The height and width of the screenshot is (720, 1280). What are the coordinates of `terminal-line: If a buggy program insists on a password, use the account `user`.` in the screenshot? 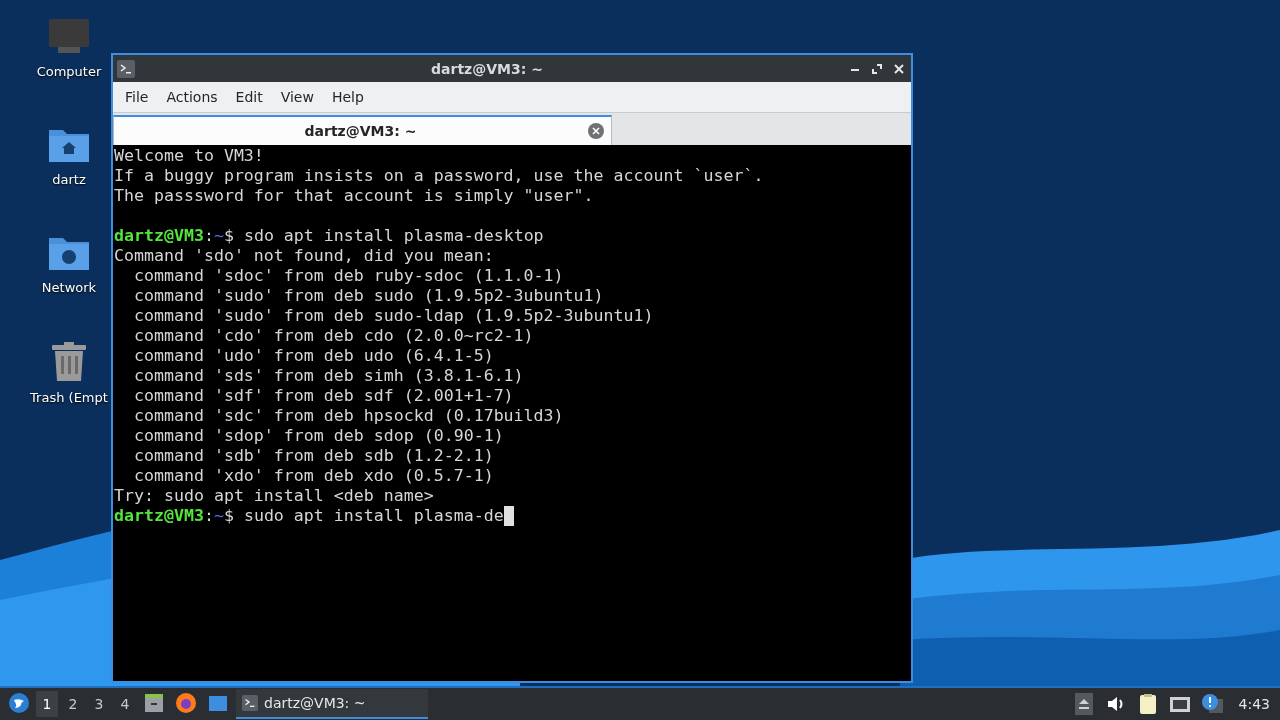 It's located at (439, 176).